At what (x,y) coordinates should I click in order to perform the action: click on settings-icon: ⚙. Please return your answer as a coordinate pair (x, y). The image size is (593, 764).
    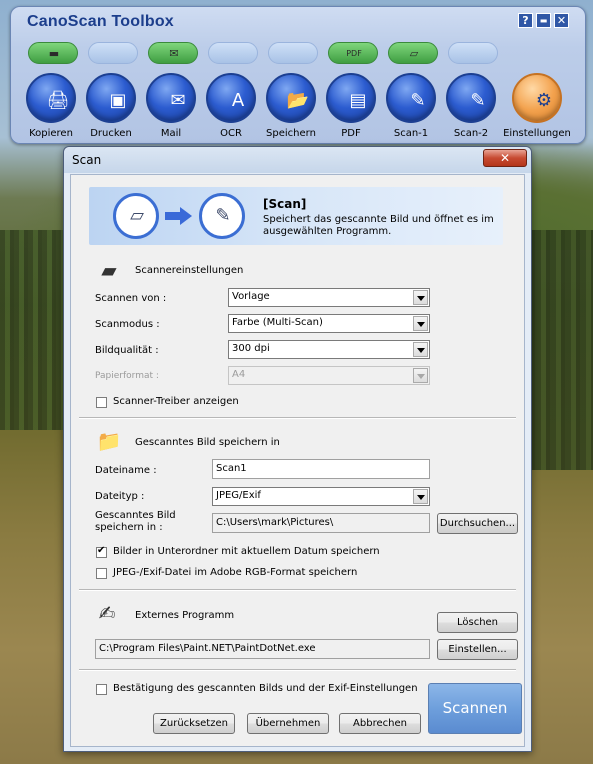
    Looking at the image, I should click on (544, 100).